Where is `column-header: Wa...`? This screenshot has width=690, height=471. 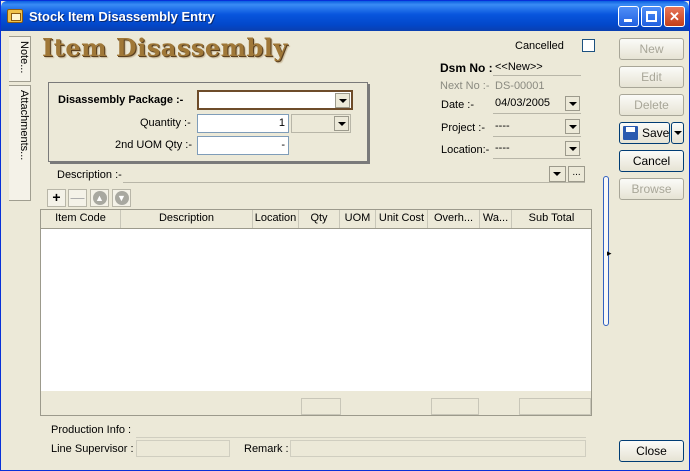
column-header: Wa... is located at coordinates (496, 219).